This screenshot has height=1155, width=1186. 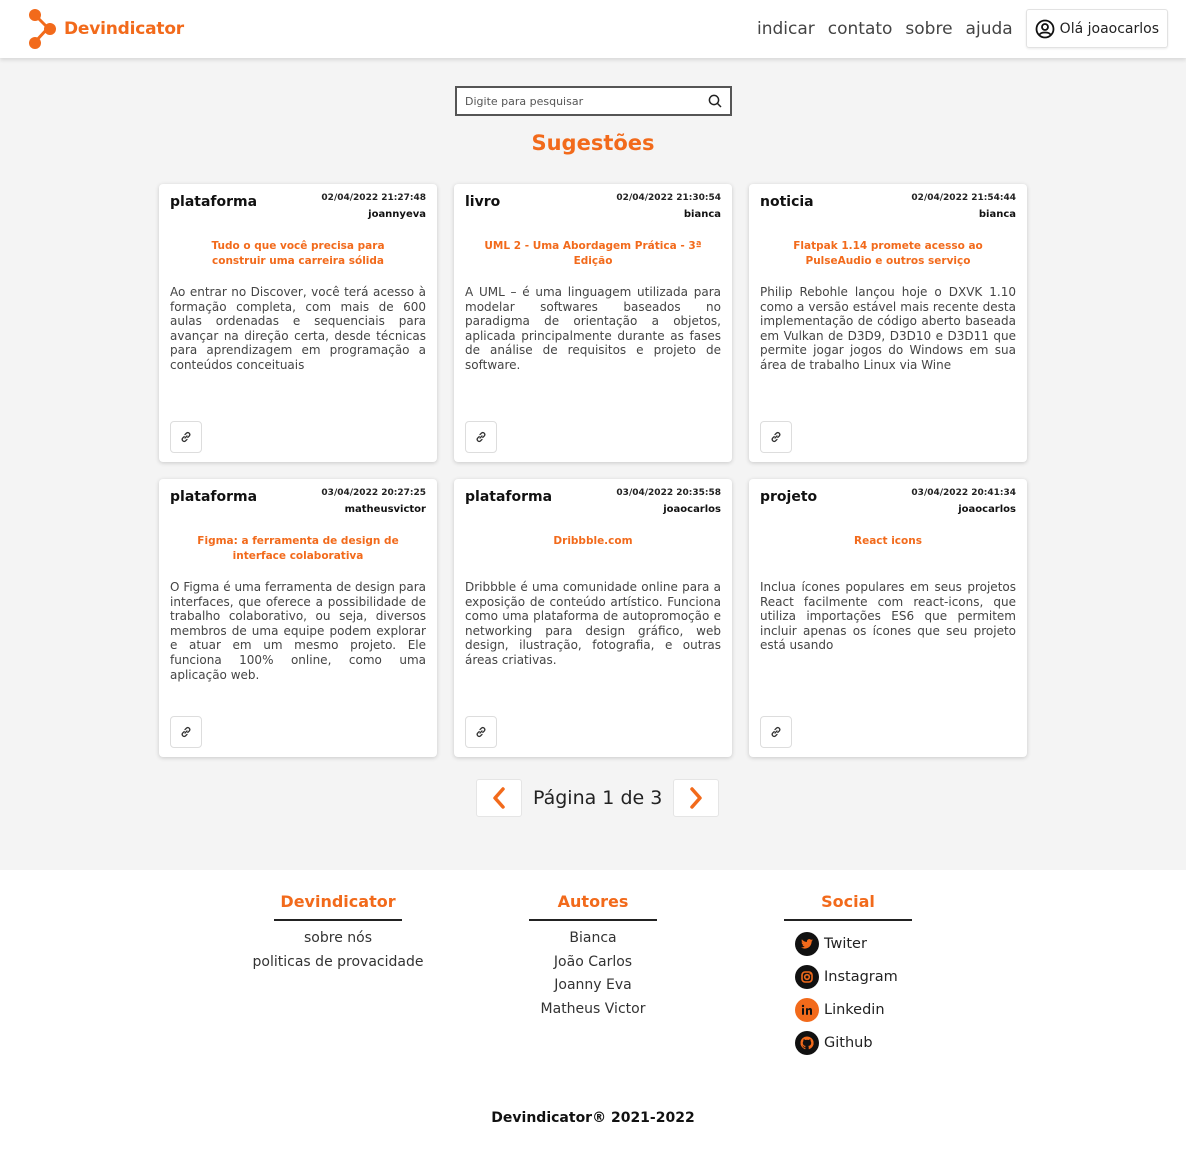 I want to click on user-menu-button: Olá joaocarlos, so click(x=1096, y=28).